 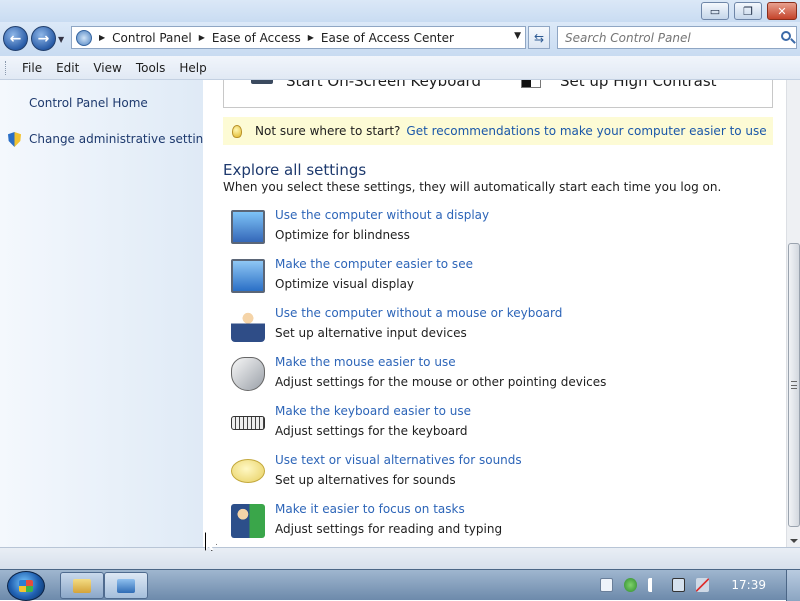 What do you see at coordinates (531, 84) in the screenshot?
I see `contrast-icon` at bounding box center [531, 84].